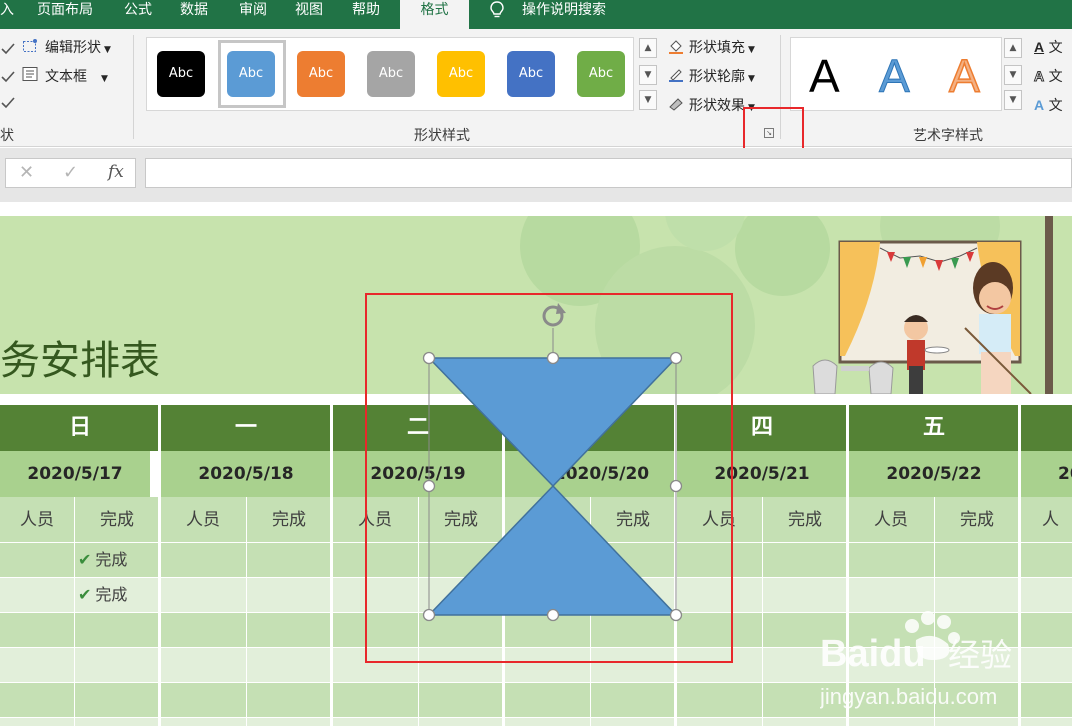 The image size is (1072, 726). I want to click on svg-text: jingyan.baidu.com, so click(908, 696).